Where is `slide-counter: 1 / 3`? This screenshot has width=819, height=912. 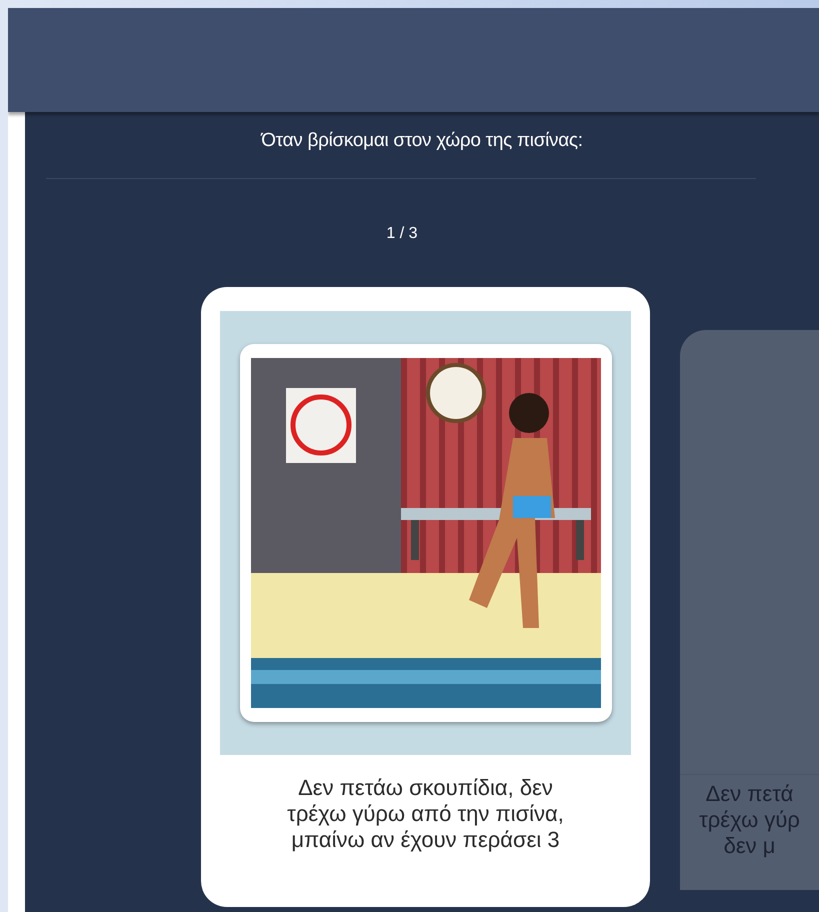 slide-counter: 1 / 3 is located at coordinates (402, 234).